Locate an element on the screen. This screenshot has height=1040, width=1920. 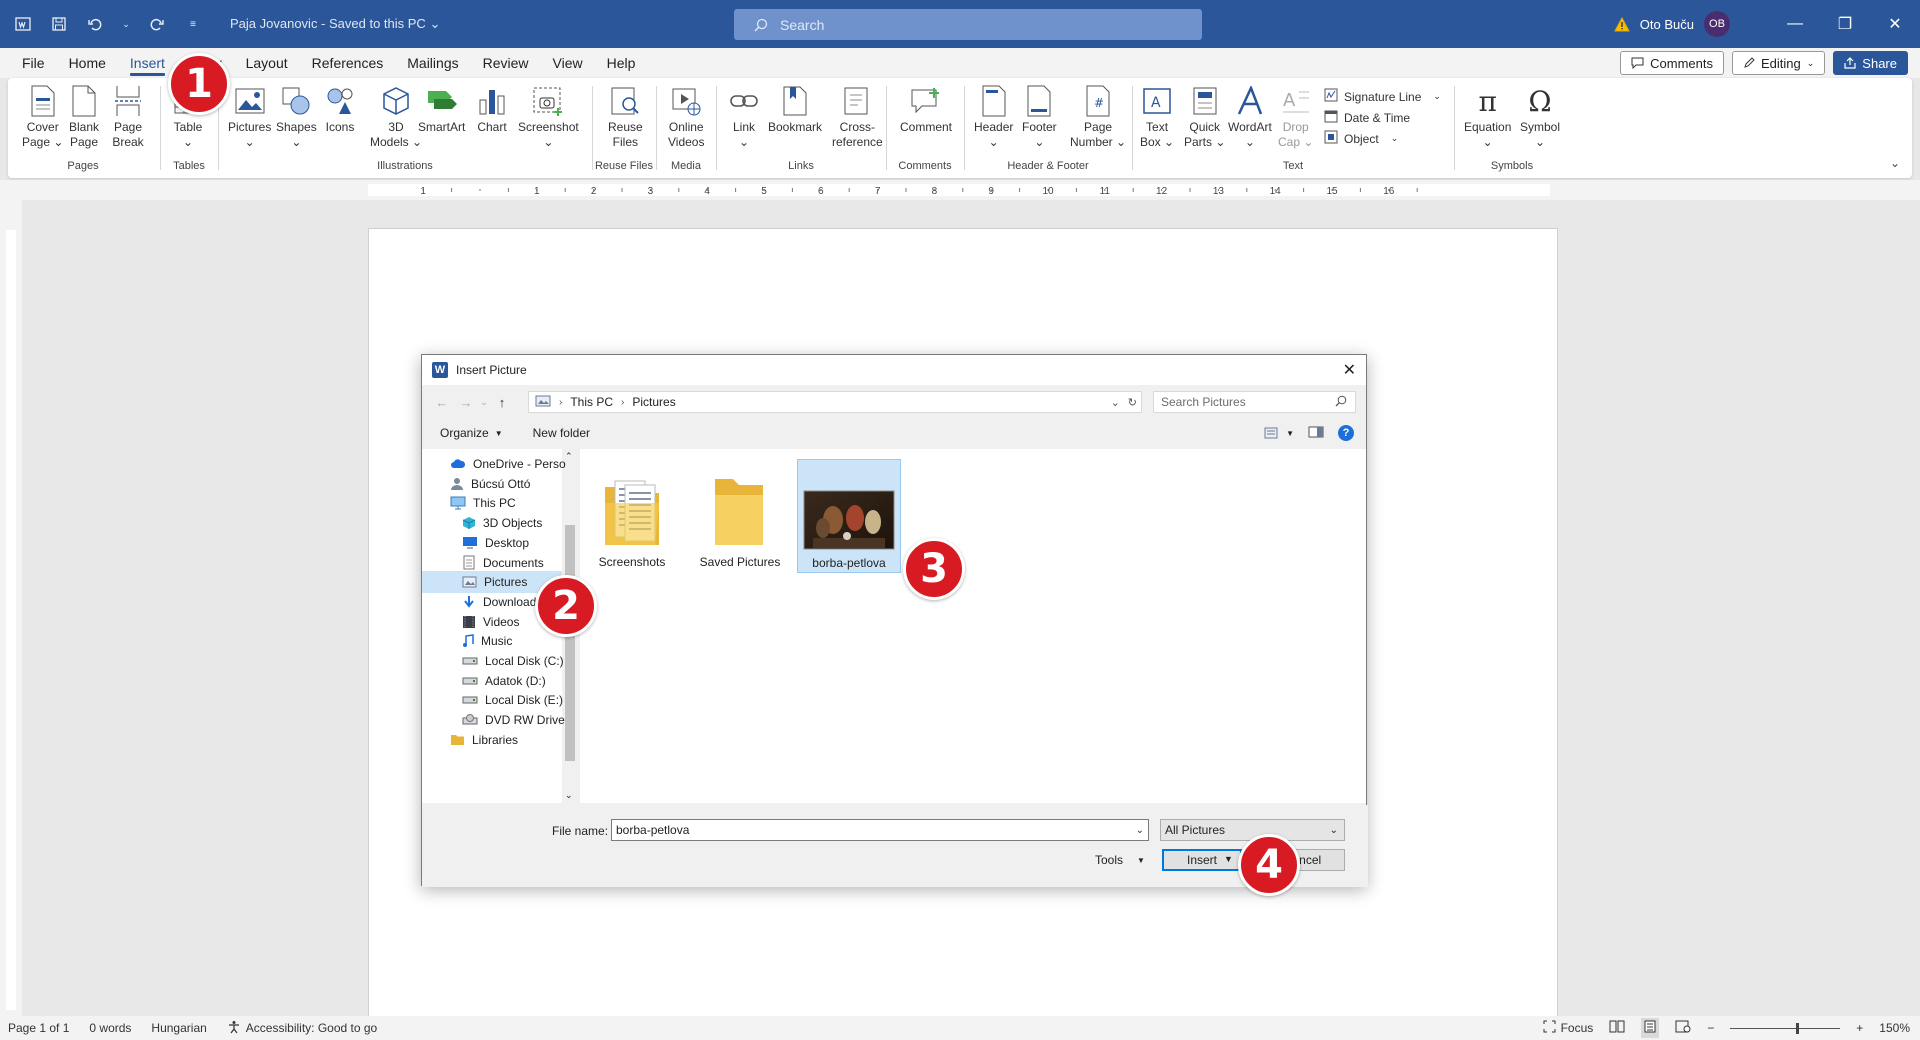
scroll-up-icon: ⌃ is located at coordinates (569, 456).